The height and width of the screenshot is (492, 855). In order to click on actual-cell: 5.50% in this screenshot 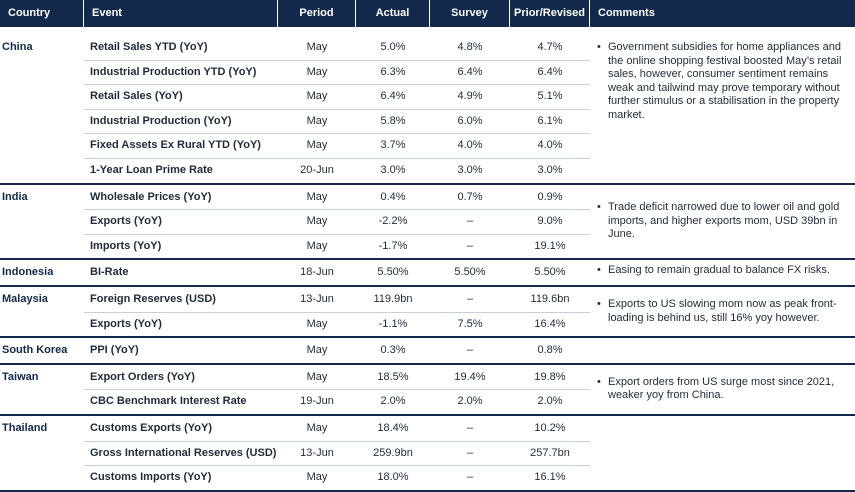, I will do `click(393, 272)`.